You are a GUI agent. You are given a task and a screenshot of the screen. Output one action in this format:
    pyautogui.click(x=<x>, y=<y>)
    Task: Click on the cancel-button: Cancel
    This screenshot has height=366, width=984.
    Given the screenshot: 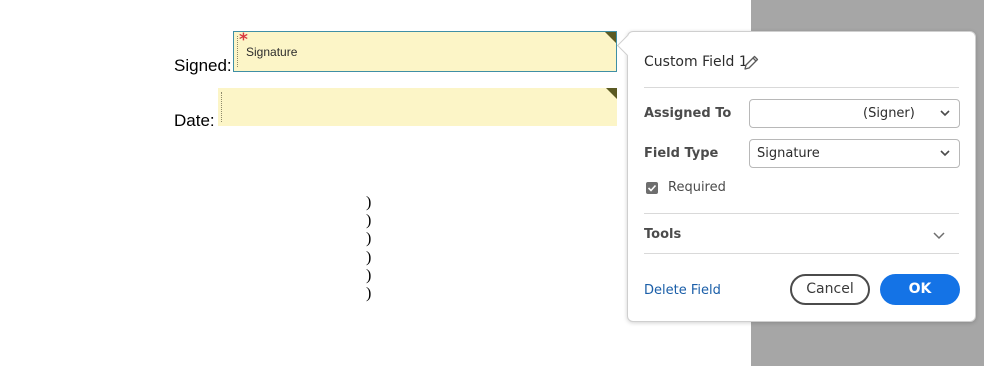 What is the action you would take?
    pyautogui.click(x=830, y=289)
    